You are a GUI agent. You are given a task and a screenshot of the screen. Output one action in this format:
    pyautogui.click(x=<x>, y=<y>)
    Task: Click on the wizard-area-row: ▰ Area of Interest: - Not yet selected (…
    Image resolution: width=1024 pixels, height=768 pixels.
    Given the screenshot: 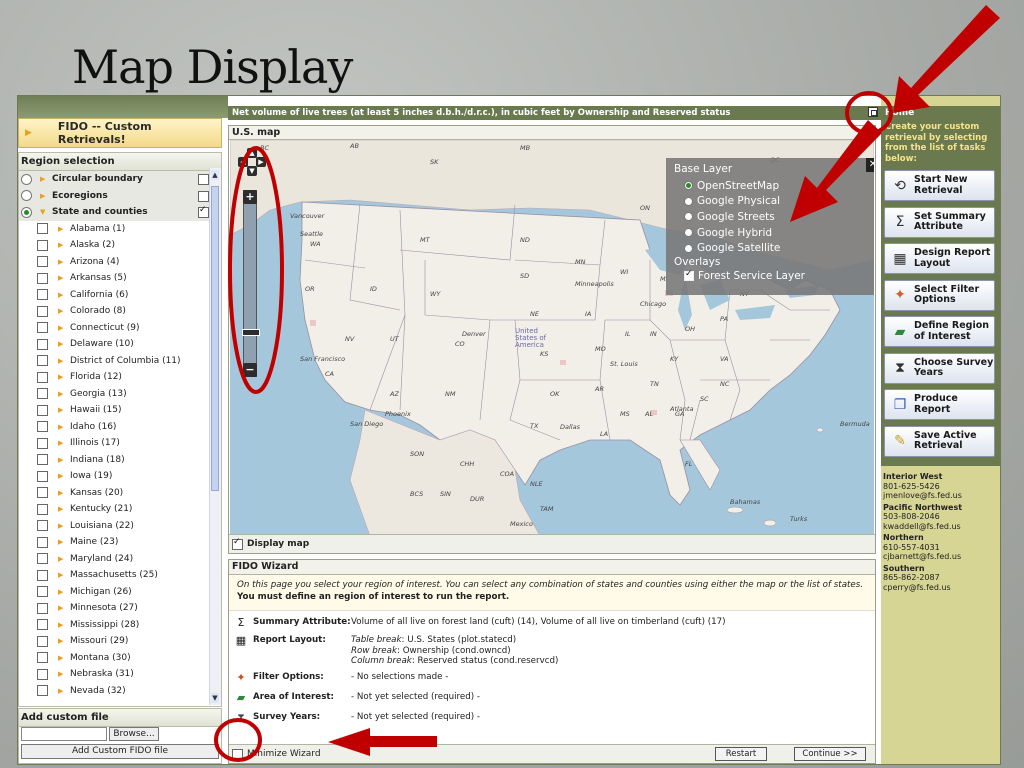 What is the action you would take?
    pyautogui.click(x=552, y=698)
    